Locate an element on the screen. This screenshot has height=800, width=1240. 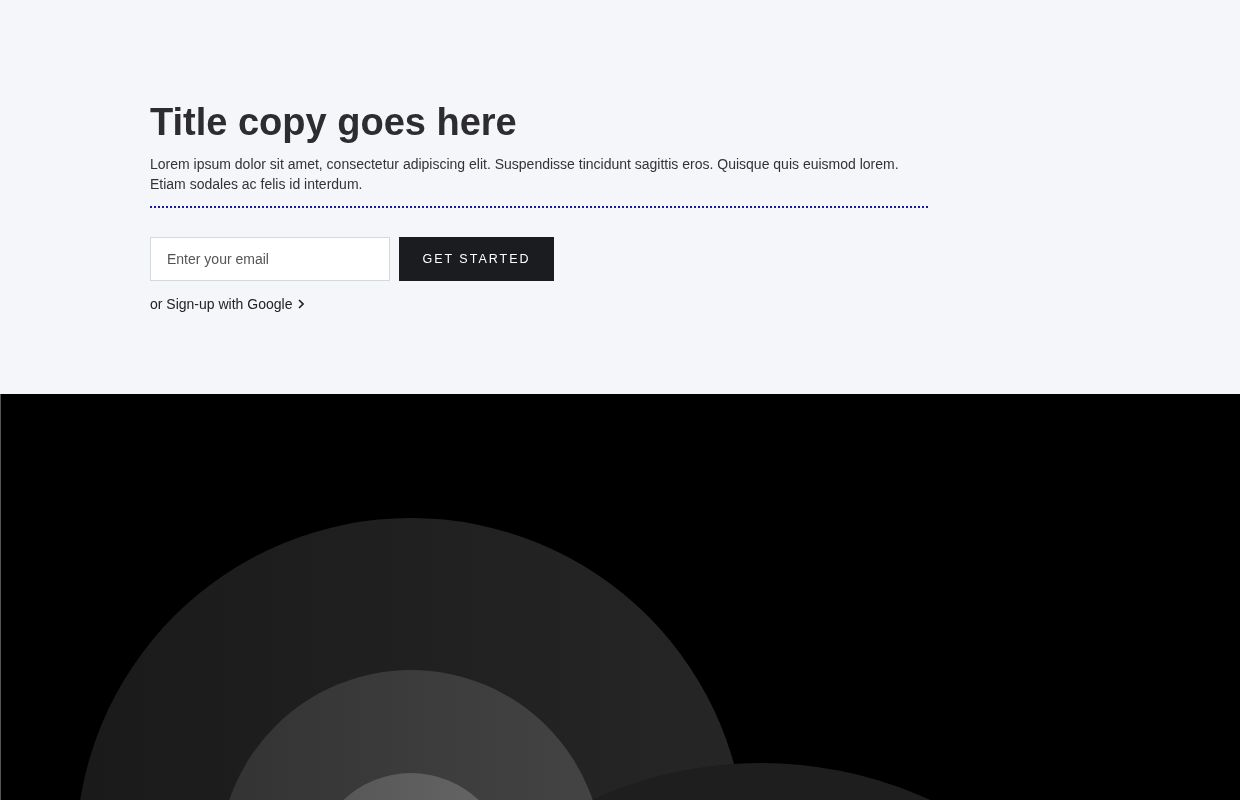
chevron-right-icon is located at coordinates (301, 304).